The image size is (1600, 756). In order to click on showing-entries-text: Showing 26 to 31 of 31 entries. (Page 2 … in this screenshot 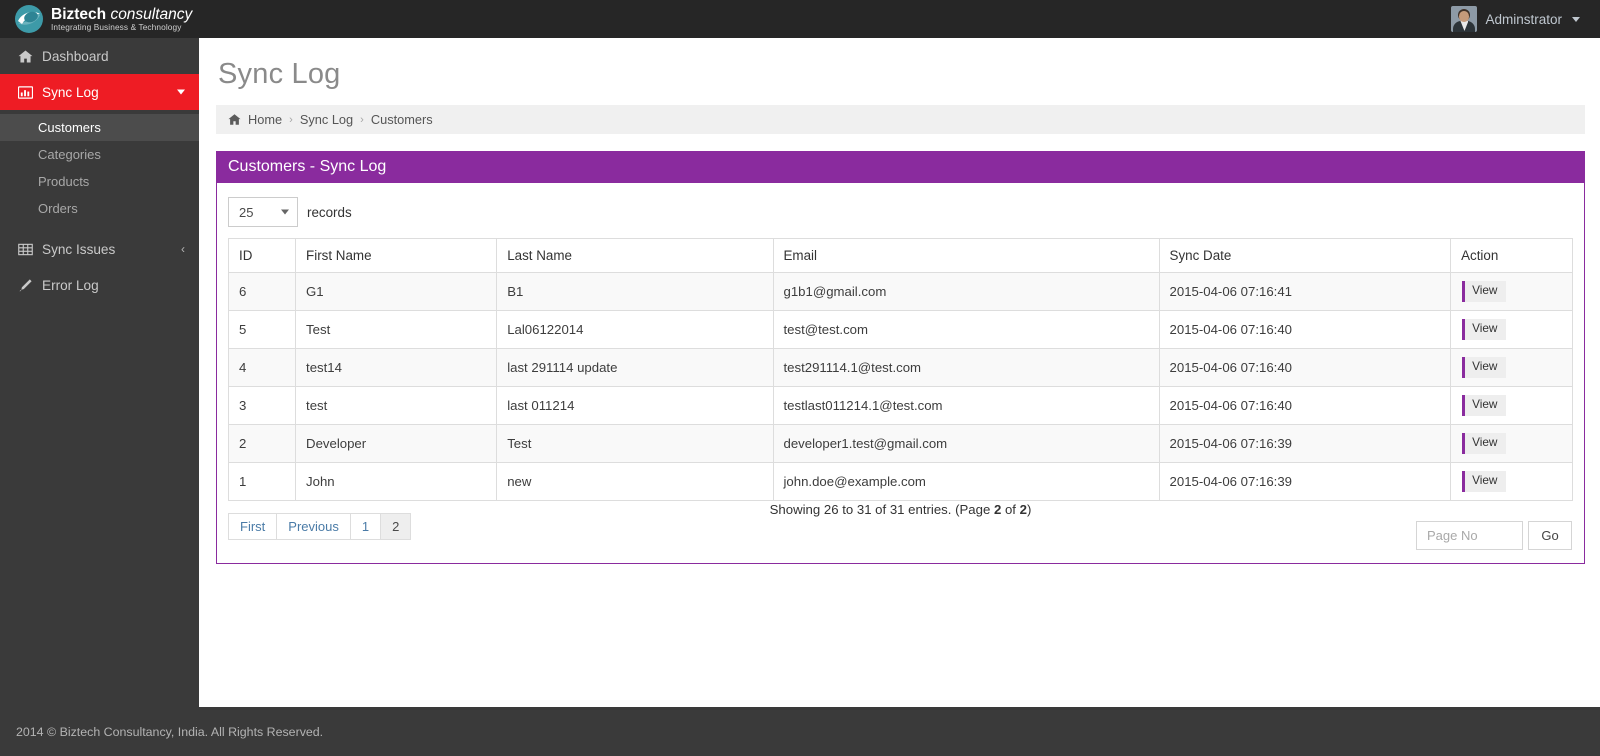, I will do `click(900, 509)`.